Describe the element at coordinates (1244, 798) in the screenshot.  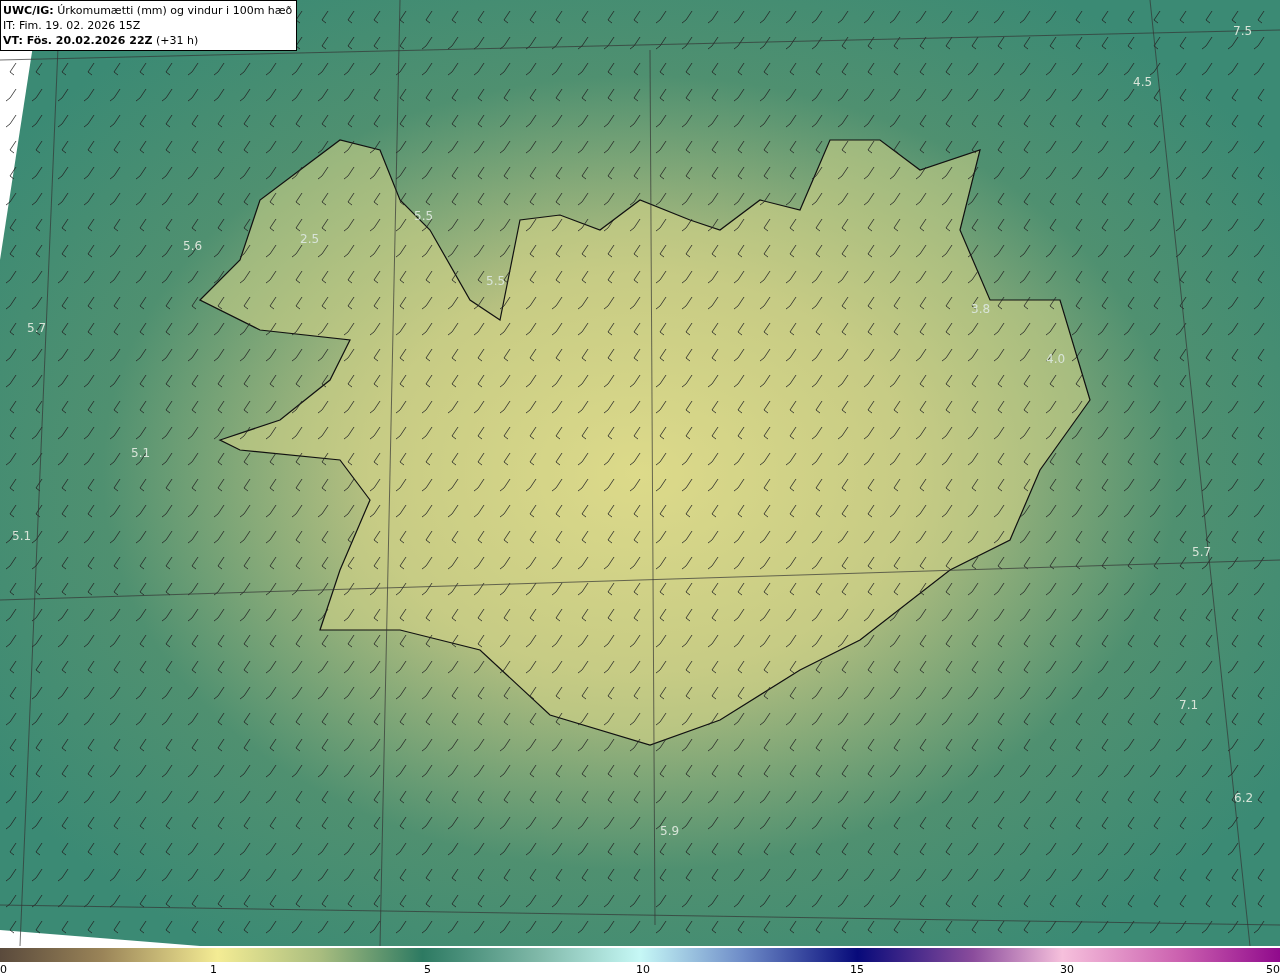
I see `map-value-label: 6.2` at that location.